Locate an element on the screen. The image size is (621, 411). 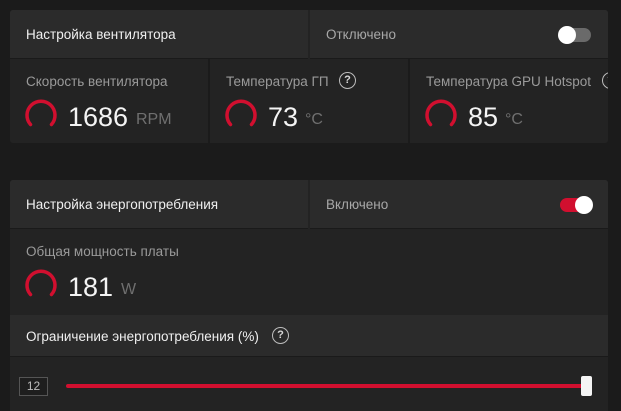
fan-speed-unit: RPM is located at coordinates (154, 119).